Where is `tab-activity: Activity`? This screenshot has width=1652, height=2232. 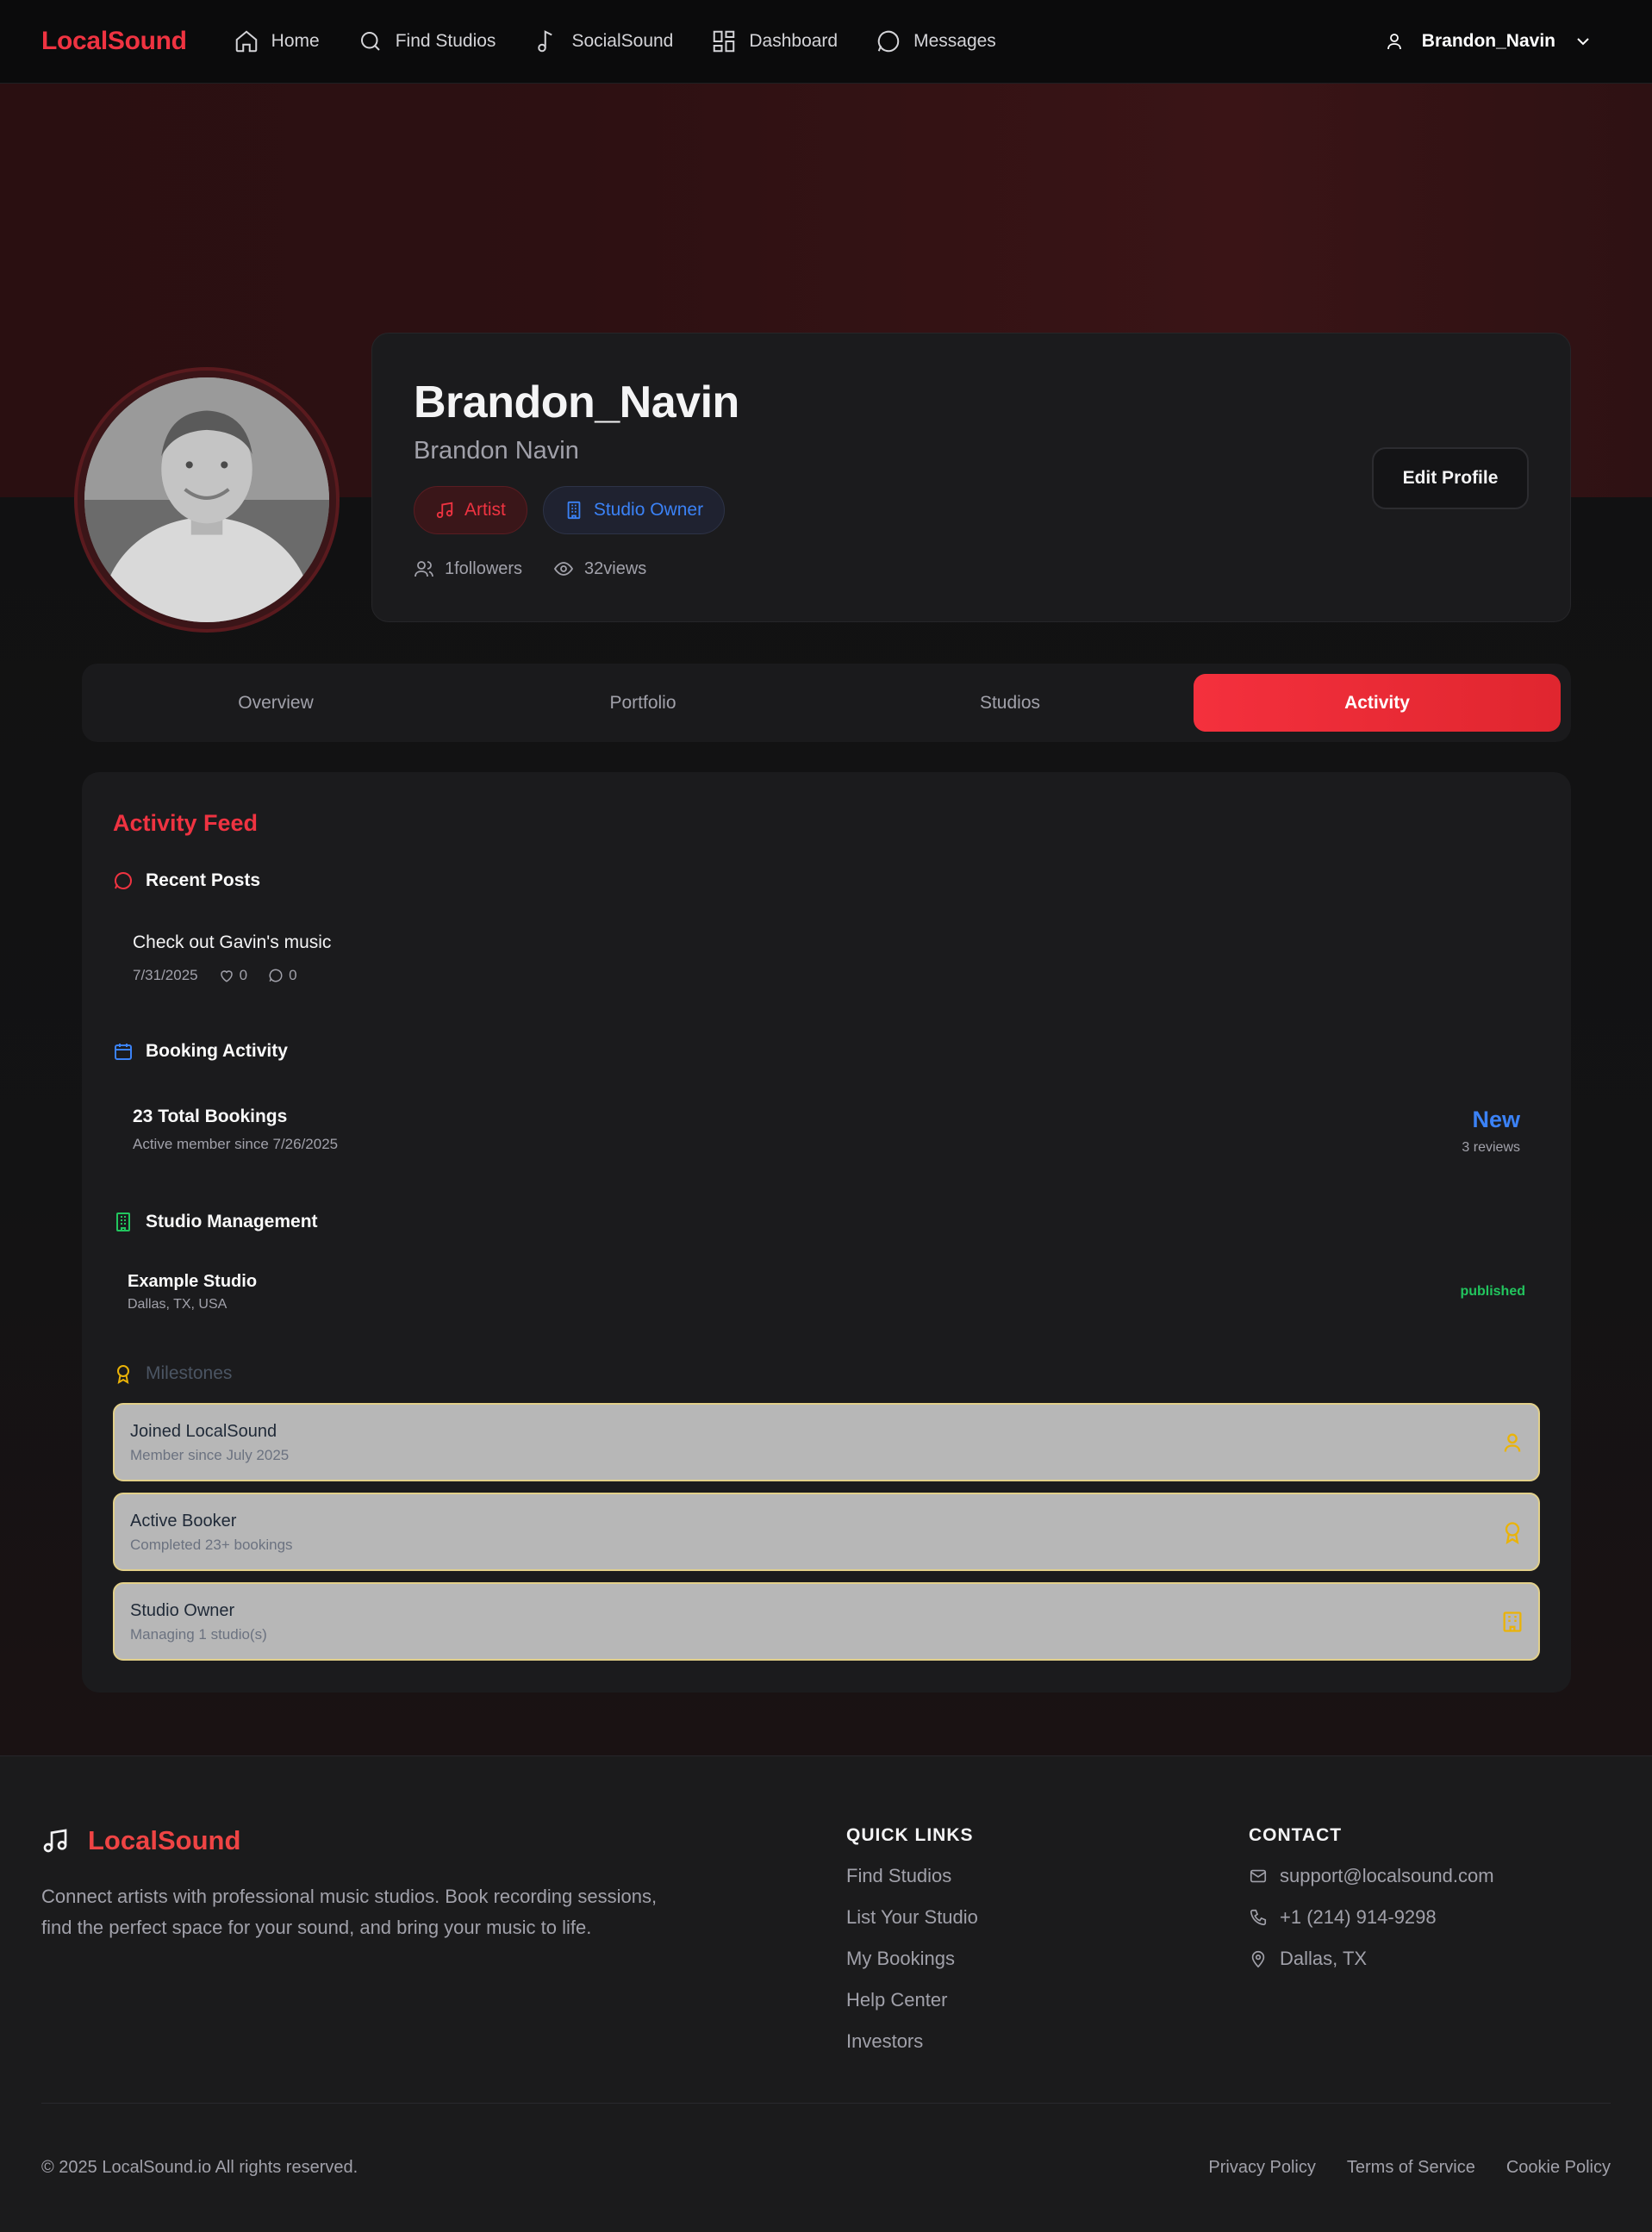 tab-activity: Activity is located at coordinates (1377, 703).